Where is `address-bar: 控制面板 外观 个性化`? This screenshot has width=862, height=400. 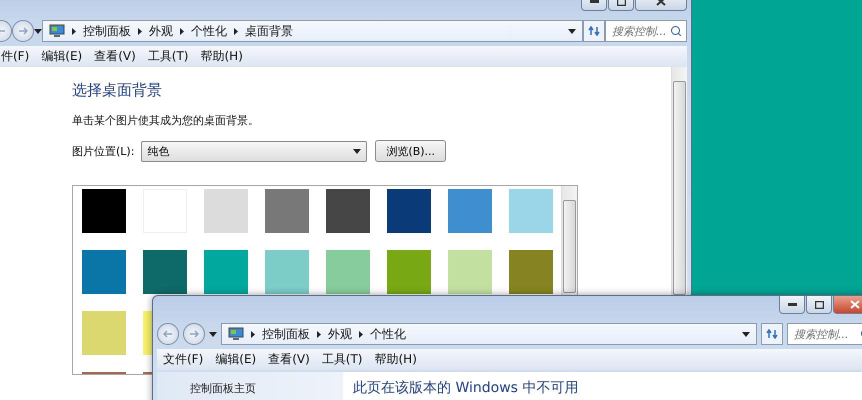 address-bar: 控制面板 外观 个性化 is located at coordinates (489, 334).